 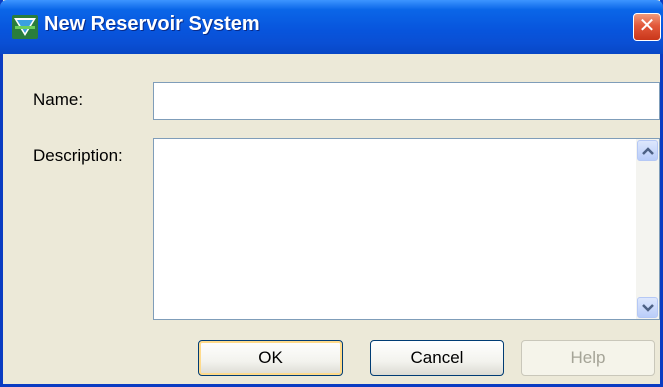 I want to click on chevron-up-icon, so click(x=648, y=151).